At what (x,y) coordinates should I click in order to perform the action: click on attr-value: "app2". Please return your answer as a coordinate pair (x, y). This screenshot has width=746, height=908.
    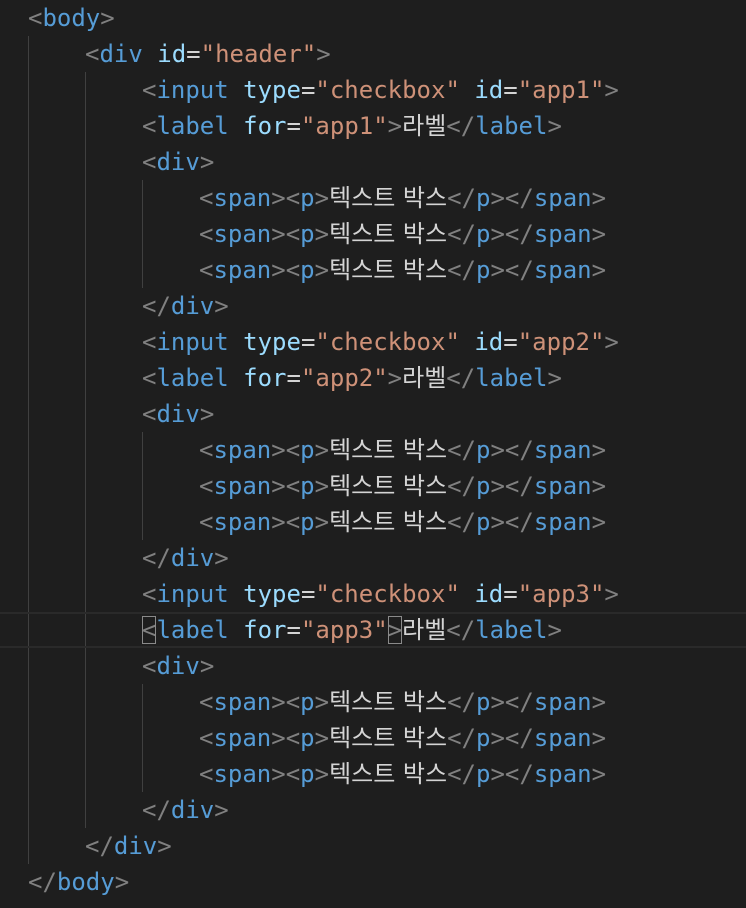
    Looking at the image, I should click on (344, 378).